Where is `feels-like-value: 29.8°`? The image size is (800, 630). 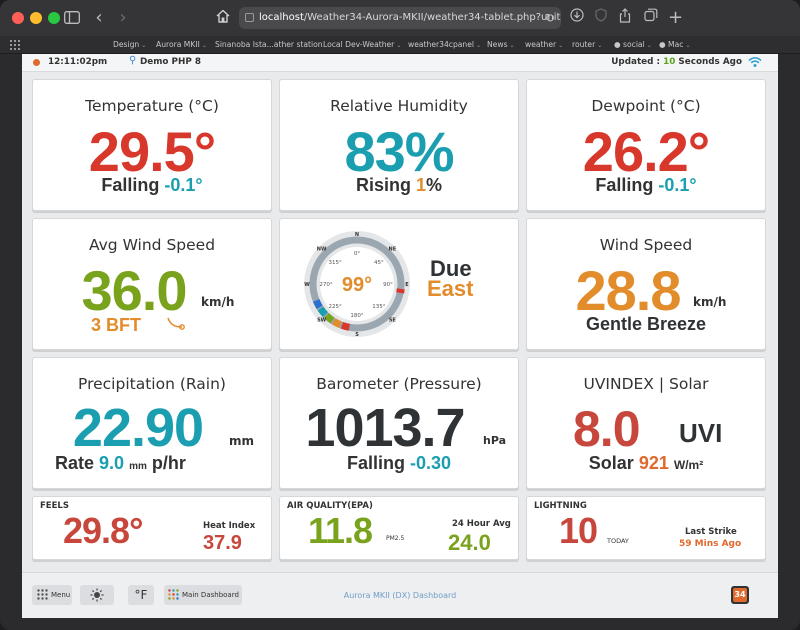
feels-like-value: 29.8° is located at coordinates (103, 530).